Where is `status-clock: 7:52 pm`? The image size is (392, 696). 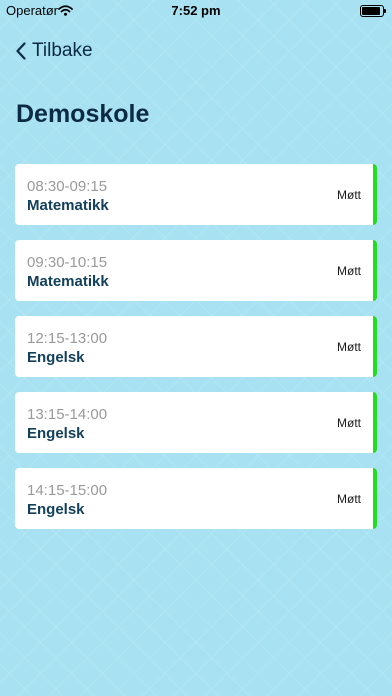
status-clock: 7:52 pm is located at coordinates (196, 10).